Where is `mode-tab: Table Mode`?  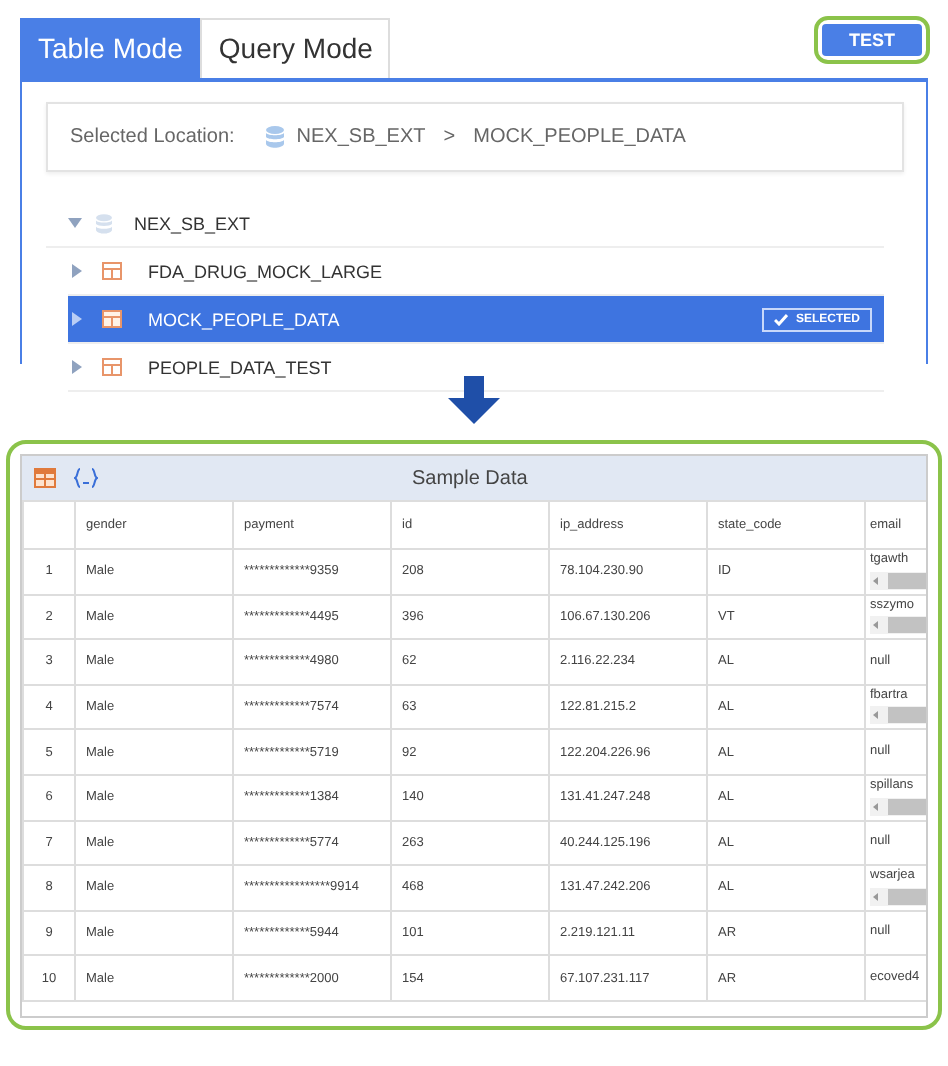 mode-tab: Table Mode is located at coordinates (110, 48).